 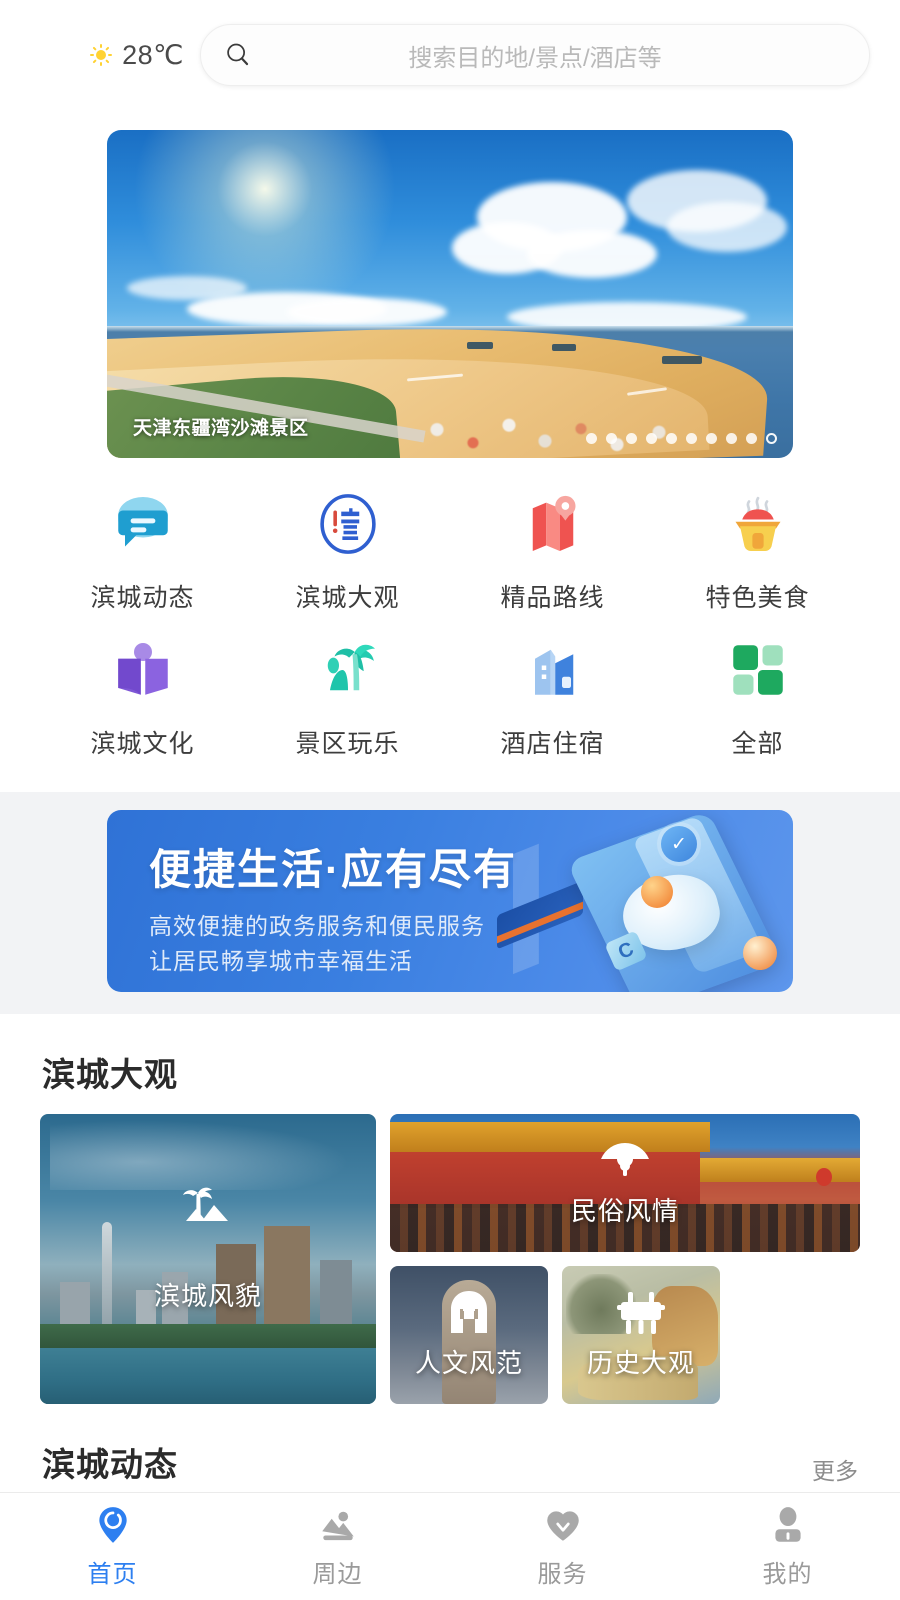 I want to click on palm-mountain-icon, so click(x=205, y=1204).